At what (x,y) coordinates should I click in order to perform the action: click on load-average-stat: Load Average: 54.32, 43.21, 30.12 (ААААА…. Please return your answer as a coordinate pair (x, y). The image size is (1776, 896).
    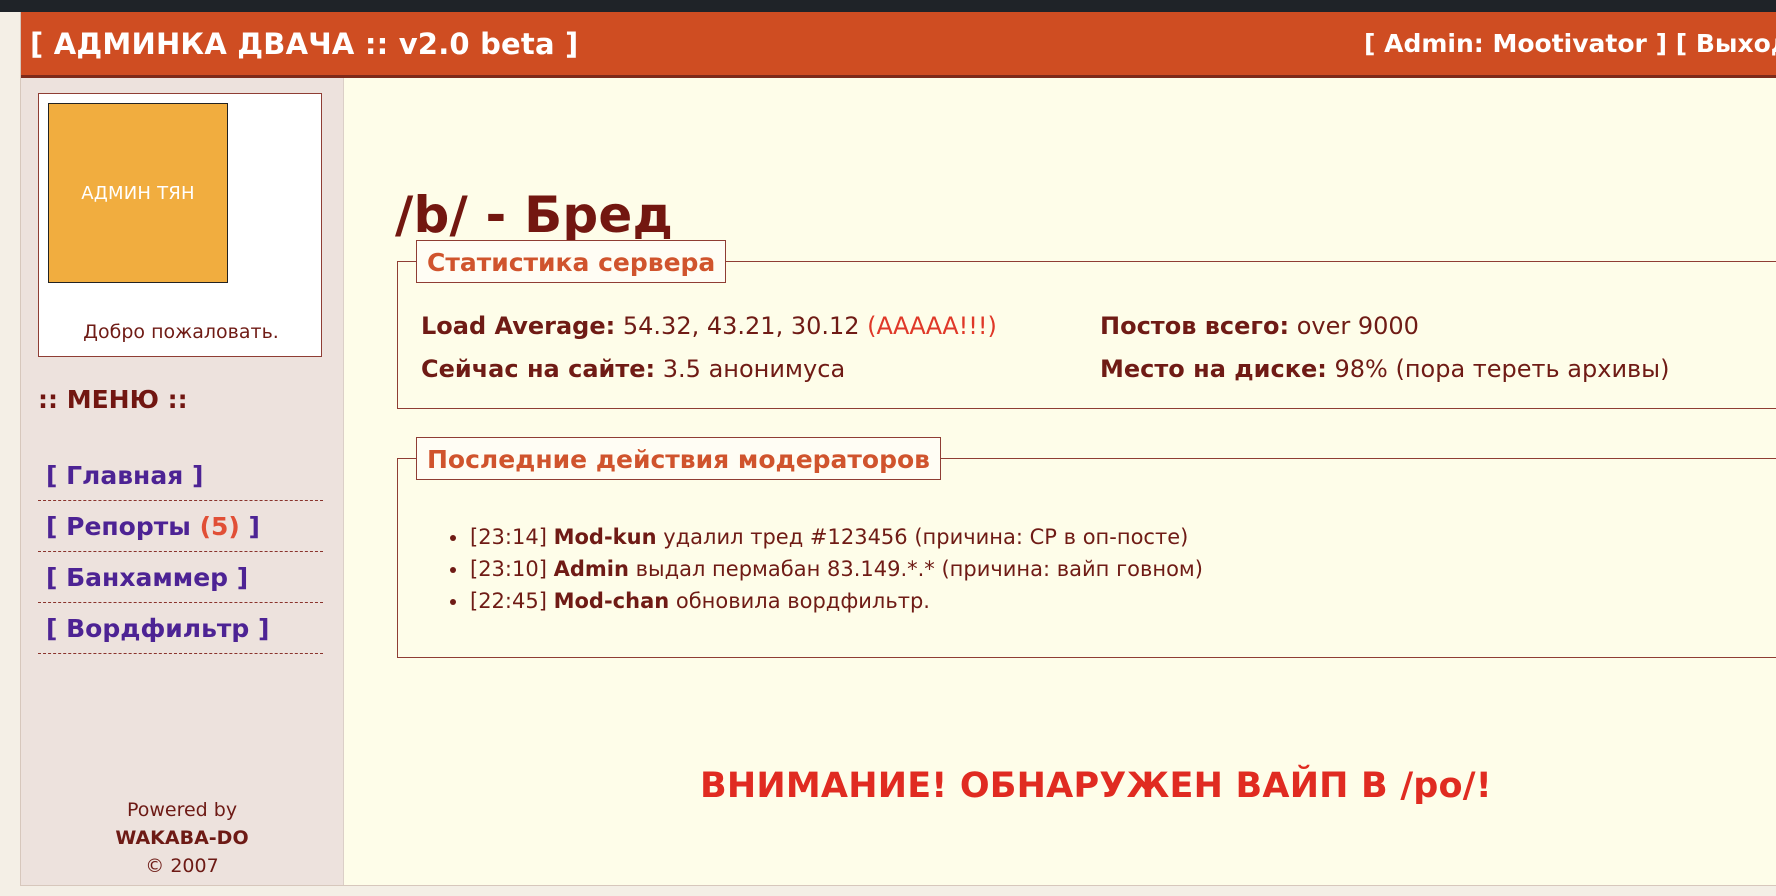
    Looking at the image, I should click on (709, 326).